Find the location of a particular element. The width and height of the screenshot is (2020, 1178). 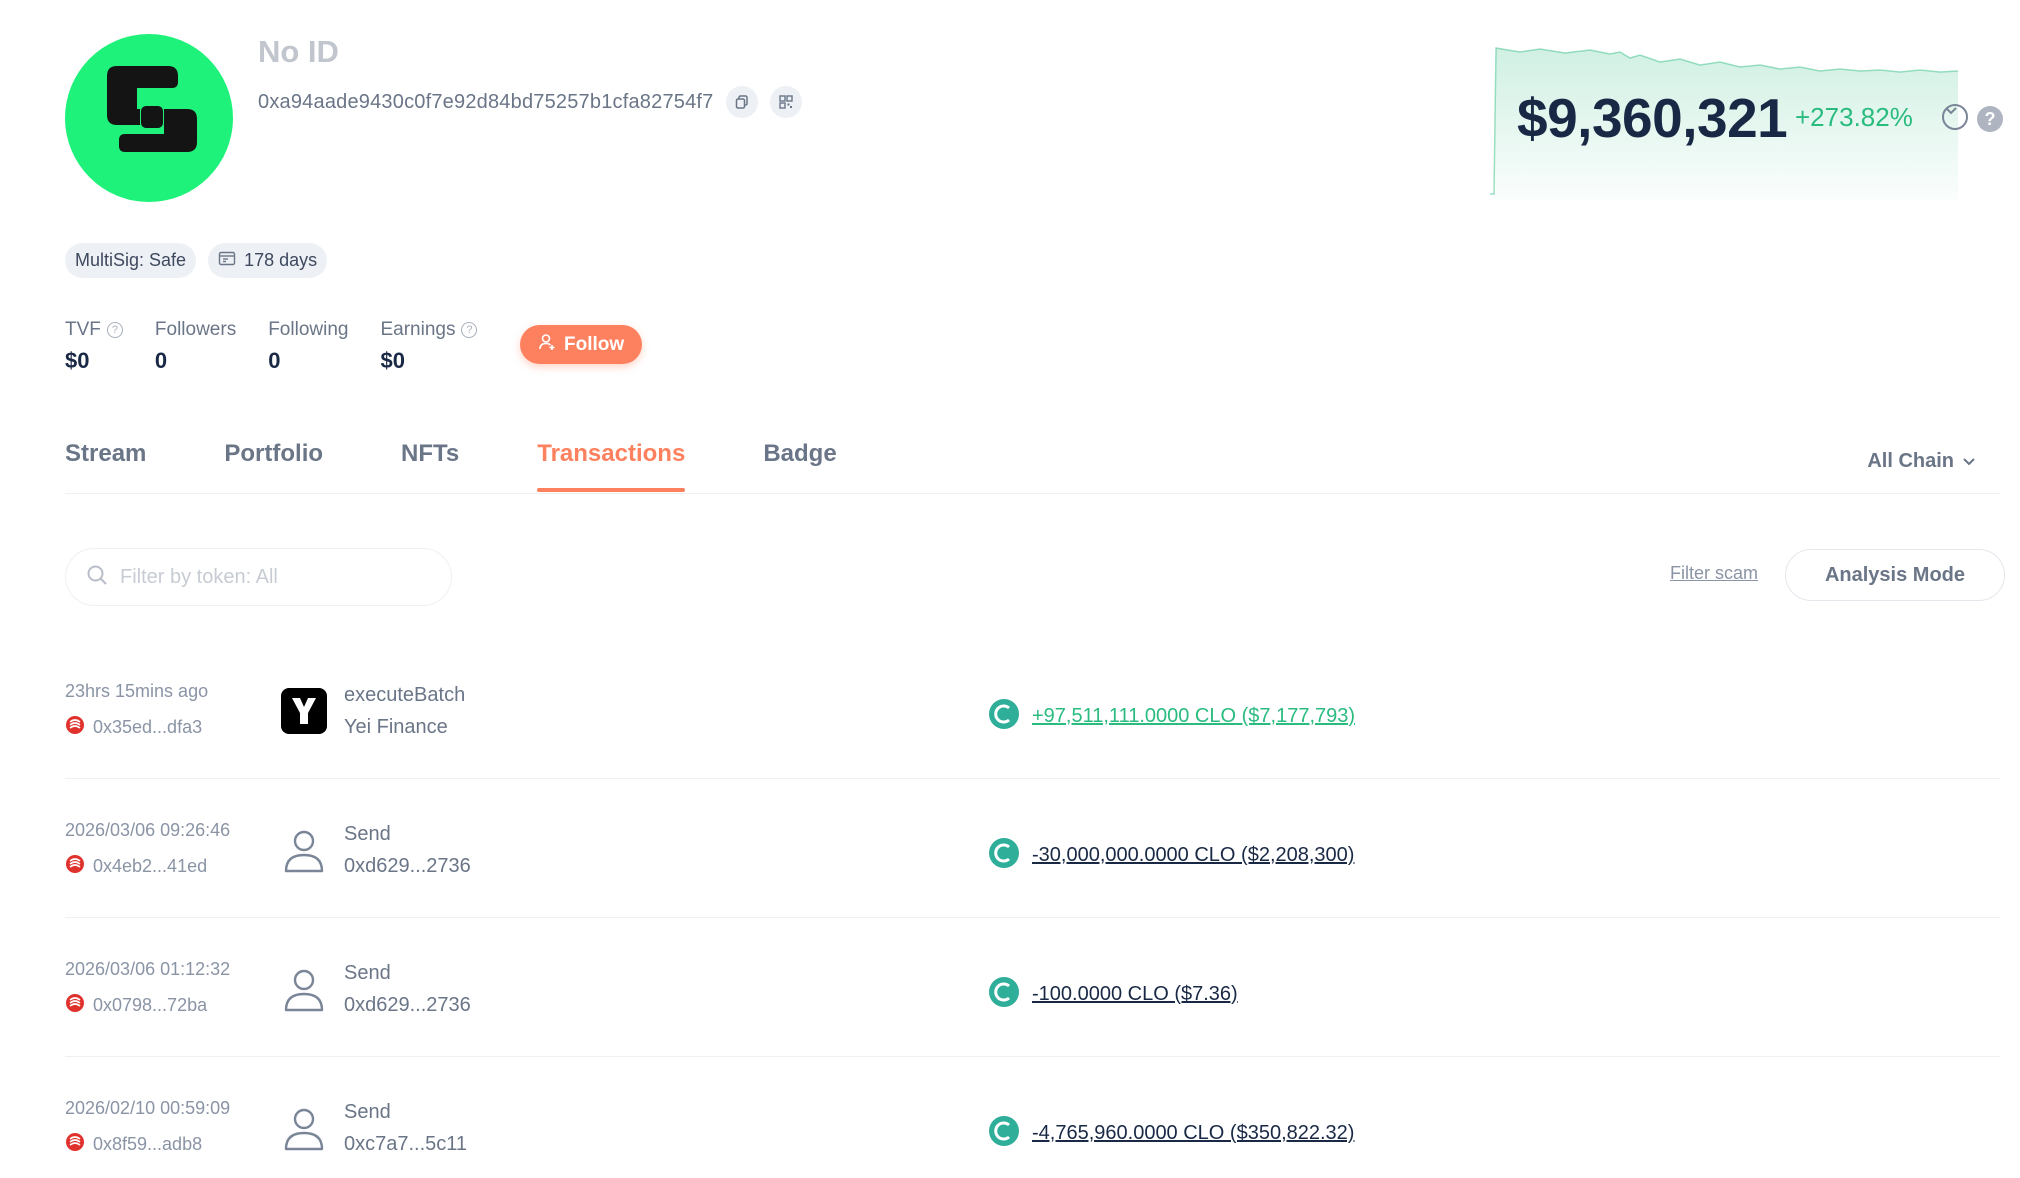

tx-hash: 0x8f59...adb8 is located at coordinates (133, 1144).